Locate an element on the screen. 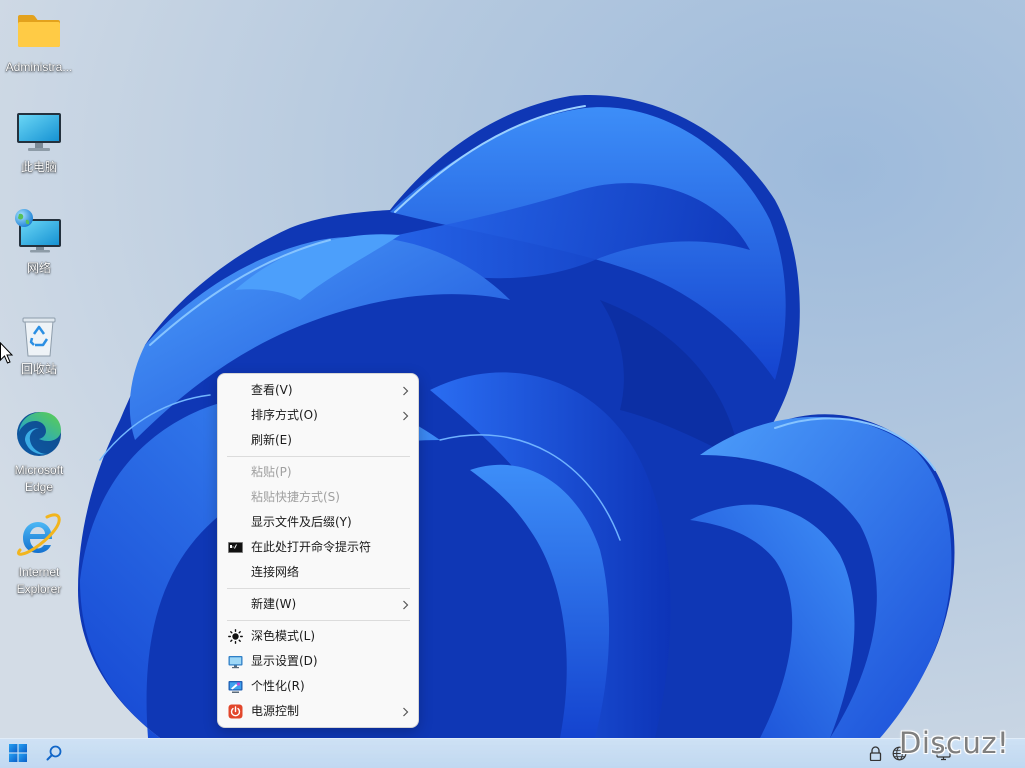  personalize-icon is located at coordinates (235, 687).